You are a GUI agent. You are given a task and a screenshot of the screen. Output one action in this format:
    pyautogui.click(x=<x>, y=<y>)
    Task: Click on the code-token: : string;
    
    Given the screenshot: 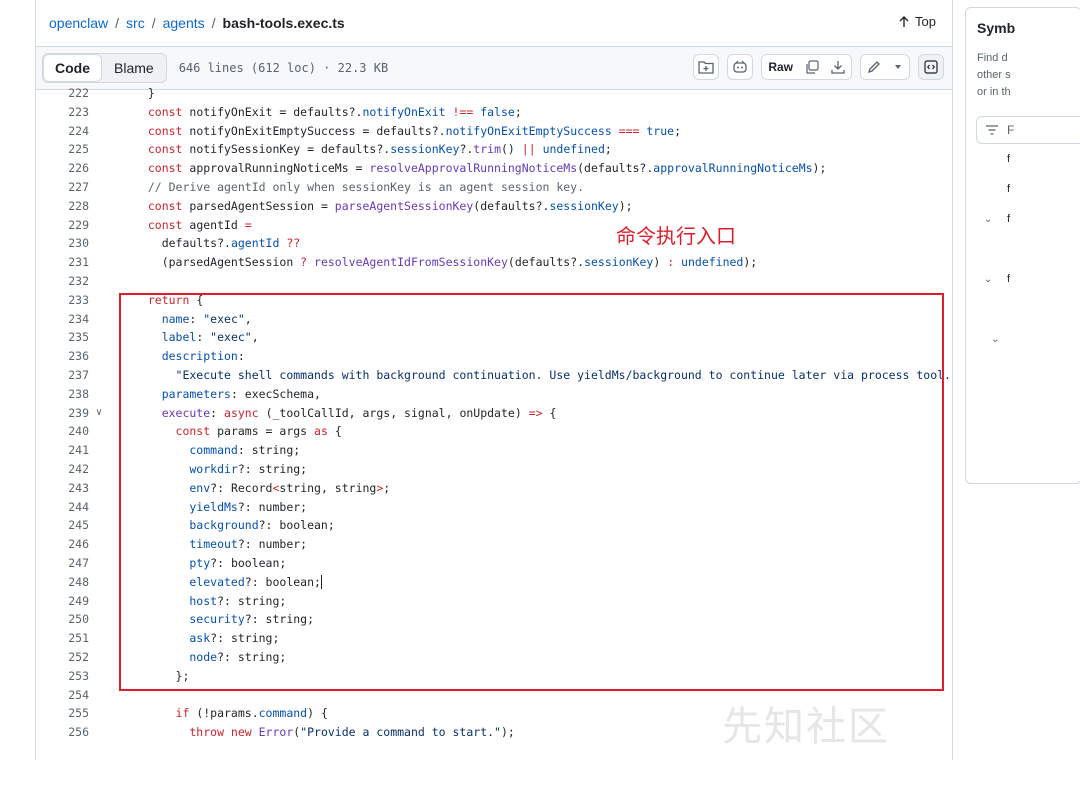 What is the action you would take?
    pyautogui.click(x=269, y=450)
    